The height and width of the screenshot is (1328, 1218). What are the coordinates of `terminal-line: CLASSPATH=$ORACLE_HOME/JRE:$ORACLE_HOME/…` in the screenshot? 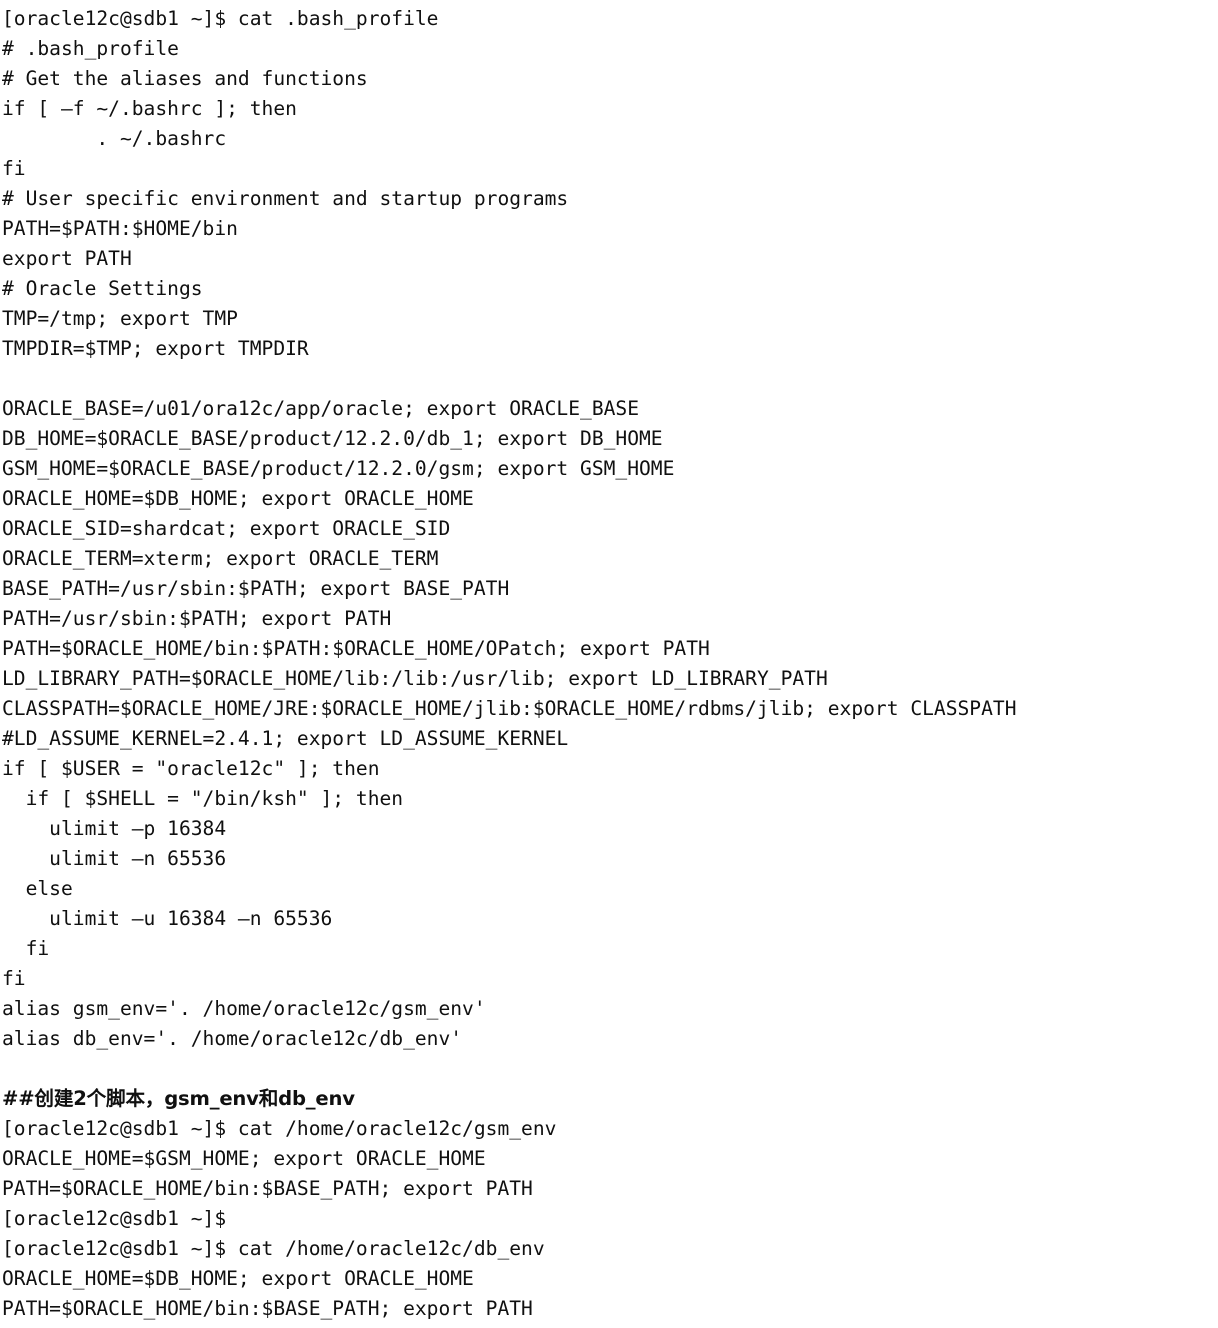 It's located at (509, 708).